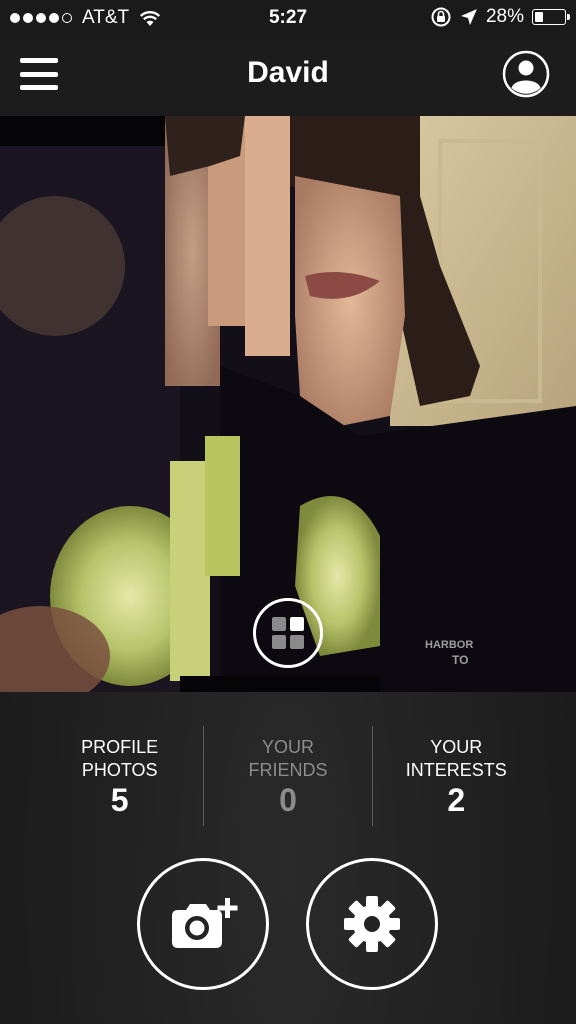  What do you see at coordinates (119, 800) in the screenshot?
I see `stat-value: 5` at bounding box center [119, 800].